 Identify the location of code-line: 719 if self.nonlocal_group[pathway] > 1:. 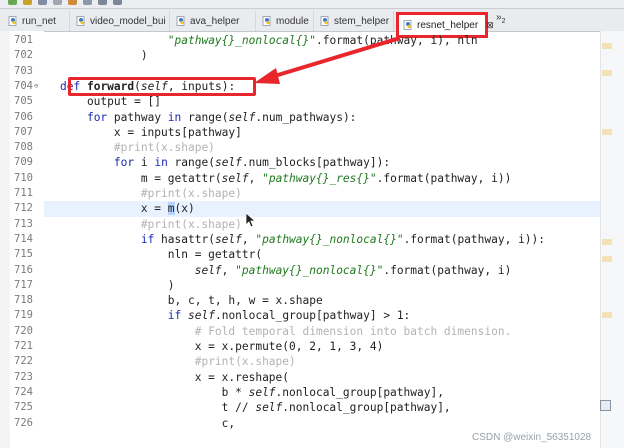
(300, 315).